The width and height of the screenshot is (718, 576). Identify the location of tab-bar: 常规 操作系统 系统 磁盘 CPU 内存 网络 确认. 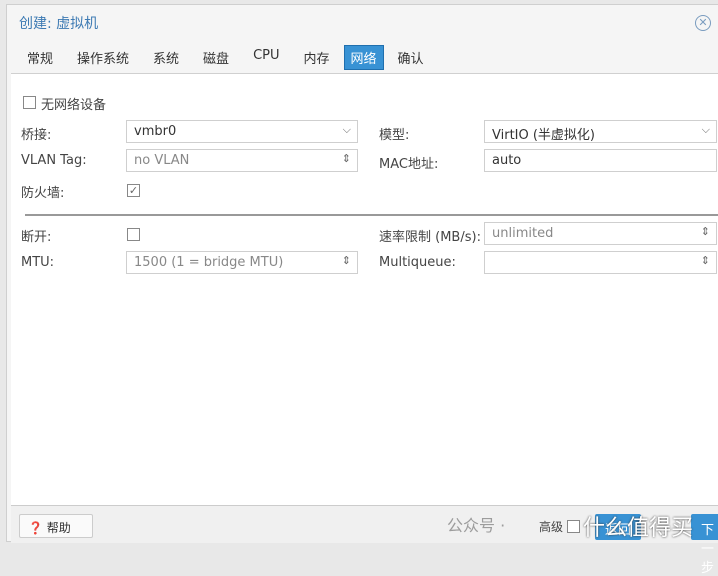
(227, 57).